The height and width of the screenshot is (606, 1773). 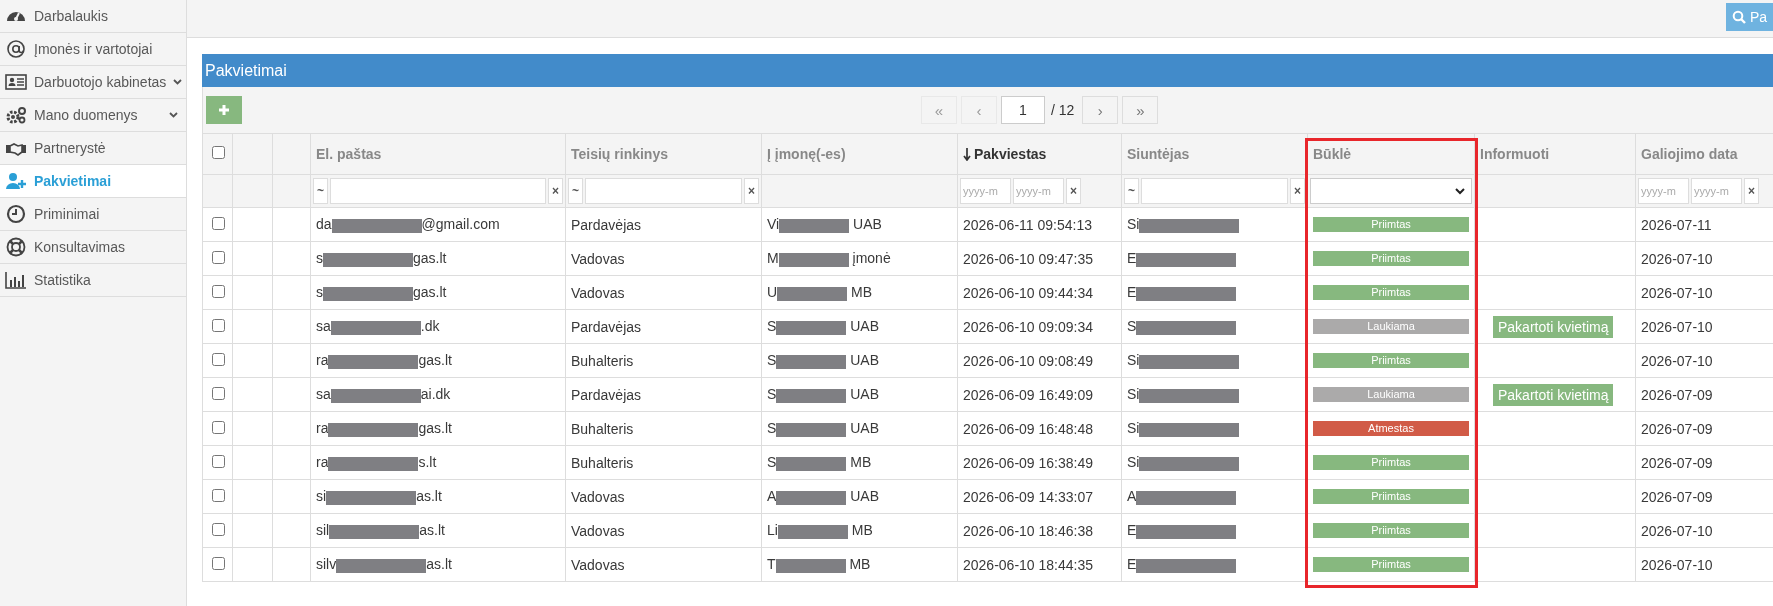 What do you see at coordinates (16, 247) in the screenshot?
I see `lifebuoy-icon` at bounding box center [16, 247].